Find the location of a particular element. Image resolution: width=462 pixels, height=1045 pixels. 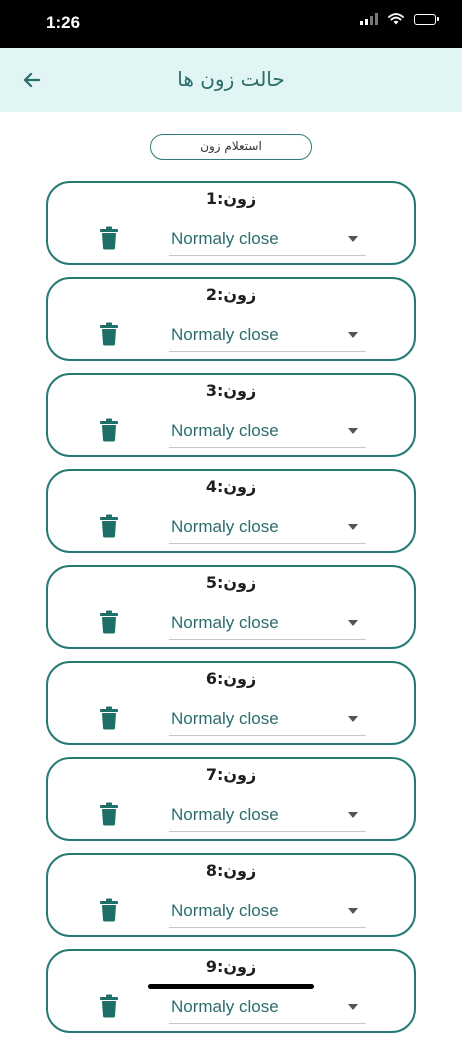

status-icons is located at coordinates (399, 19).